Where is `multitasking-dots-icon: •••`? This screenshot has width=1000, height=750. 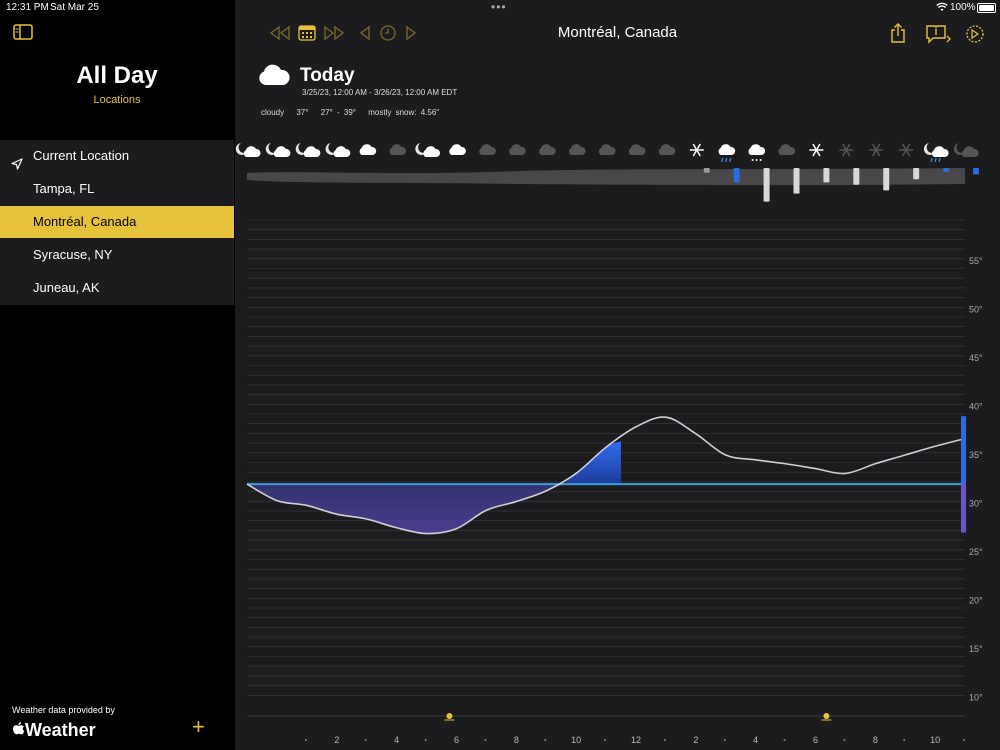 multitasking-dots-icon: ••• is located at coordinates (499, 7).